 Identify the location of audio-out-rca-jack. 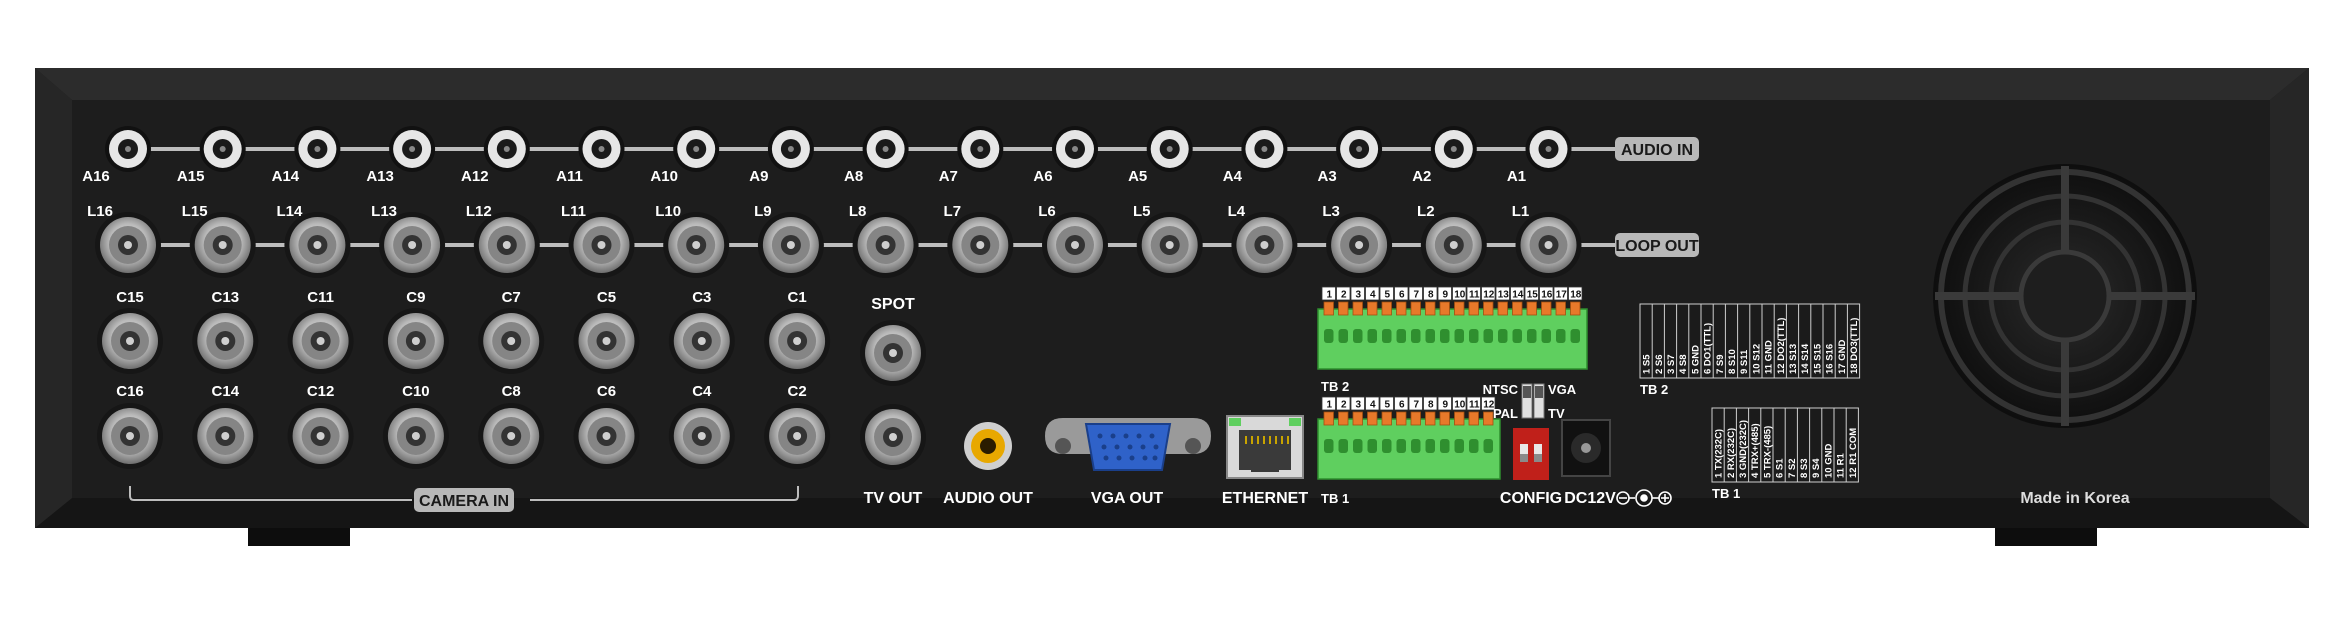
(988, 446).